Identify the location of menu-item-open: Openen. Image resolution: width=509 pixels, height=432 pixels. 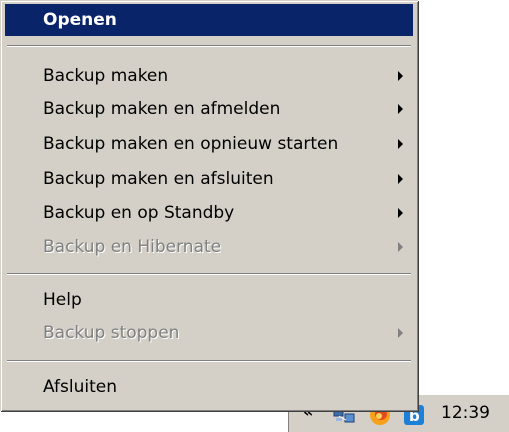
(209, 20).